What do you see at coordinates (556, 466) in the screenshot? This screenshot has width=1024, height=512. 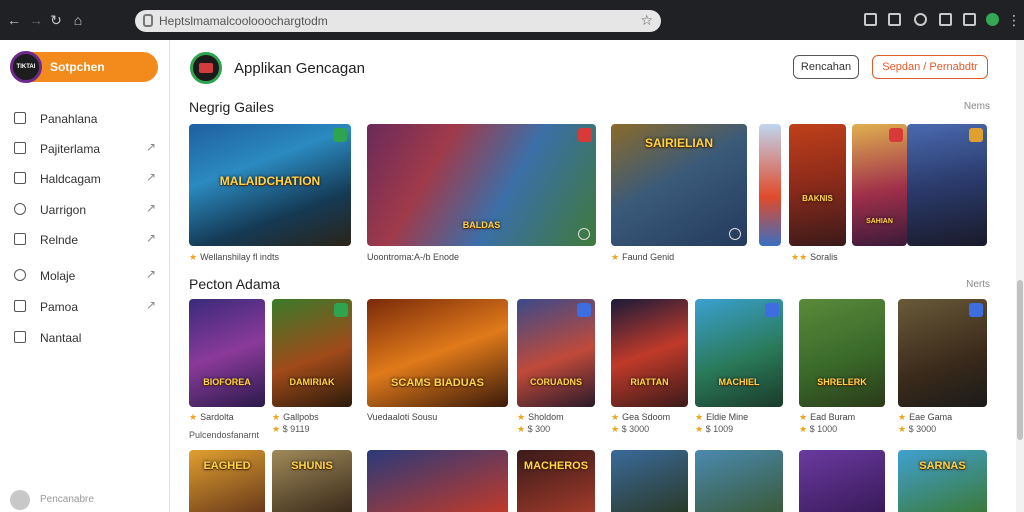 I see `card-title: MACHEROS` at bounding box center [556, 466].